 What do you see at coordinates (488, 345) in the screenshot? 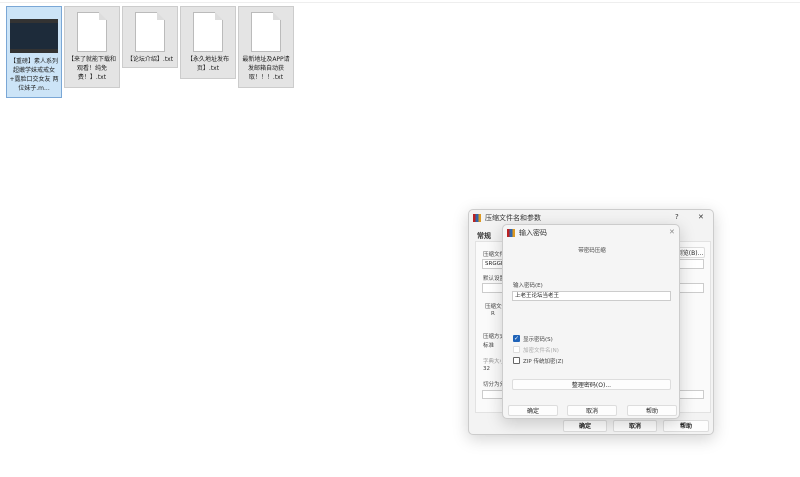
I see `method-select: 标准` at bounding box center [488, 345].